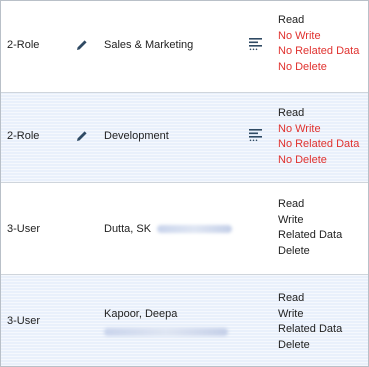 This screenshot has height=367, width=369. Describe the element at coordinates (128, 229) in the screenshot. I see `user-name: Dutta, SK` at that location.